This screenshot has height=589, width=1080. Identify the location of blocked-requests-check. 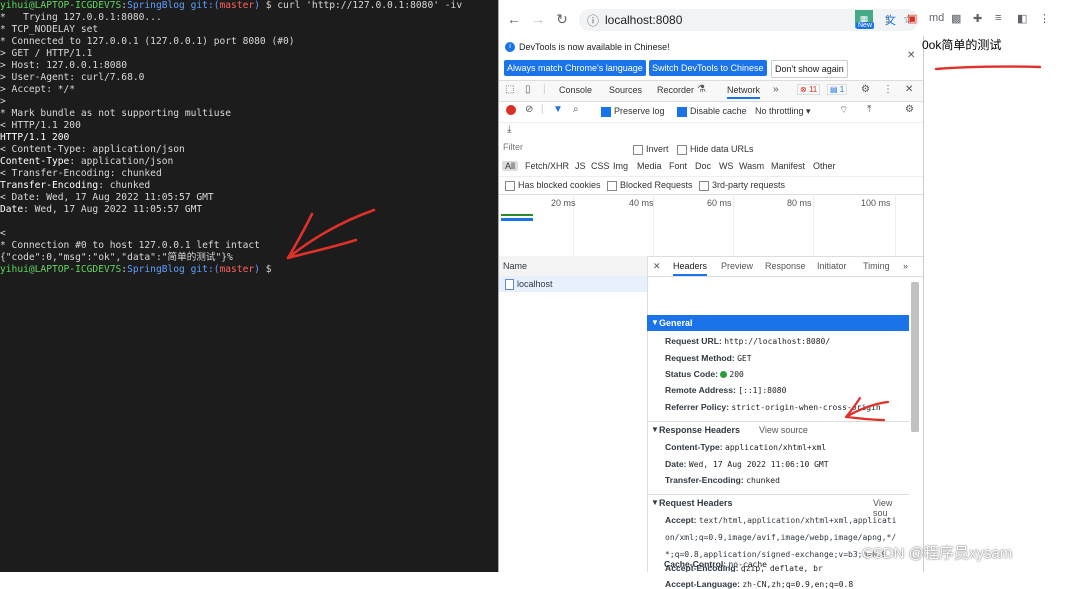
(612, 185).